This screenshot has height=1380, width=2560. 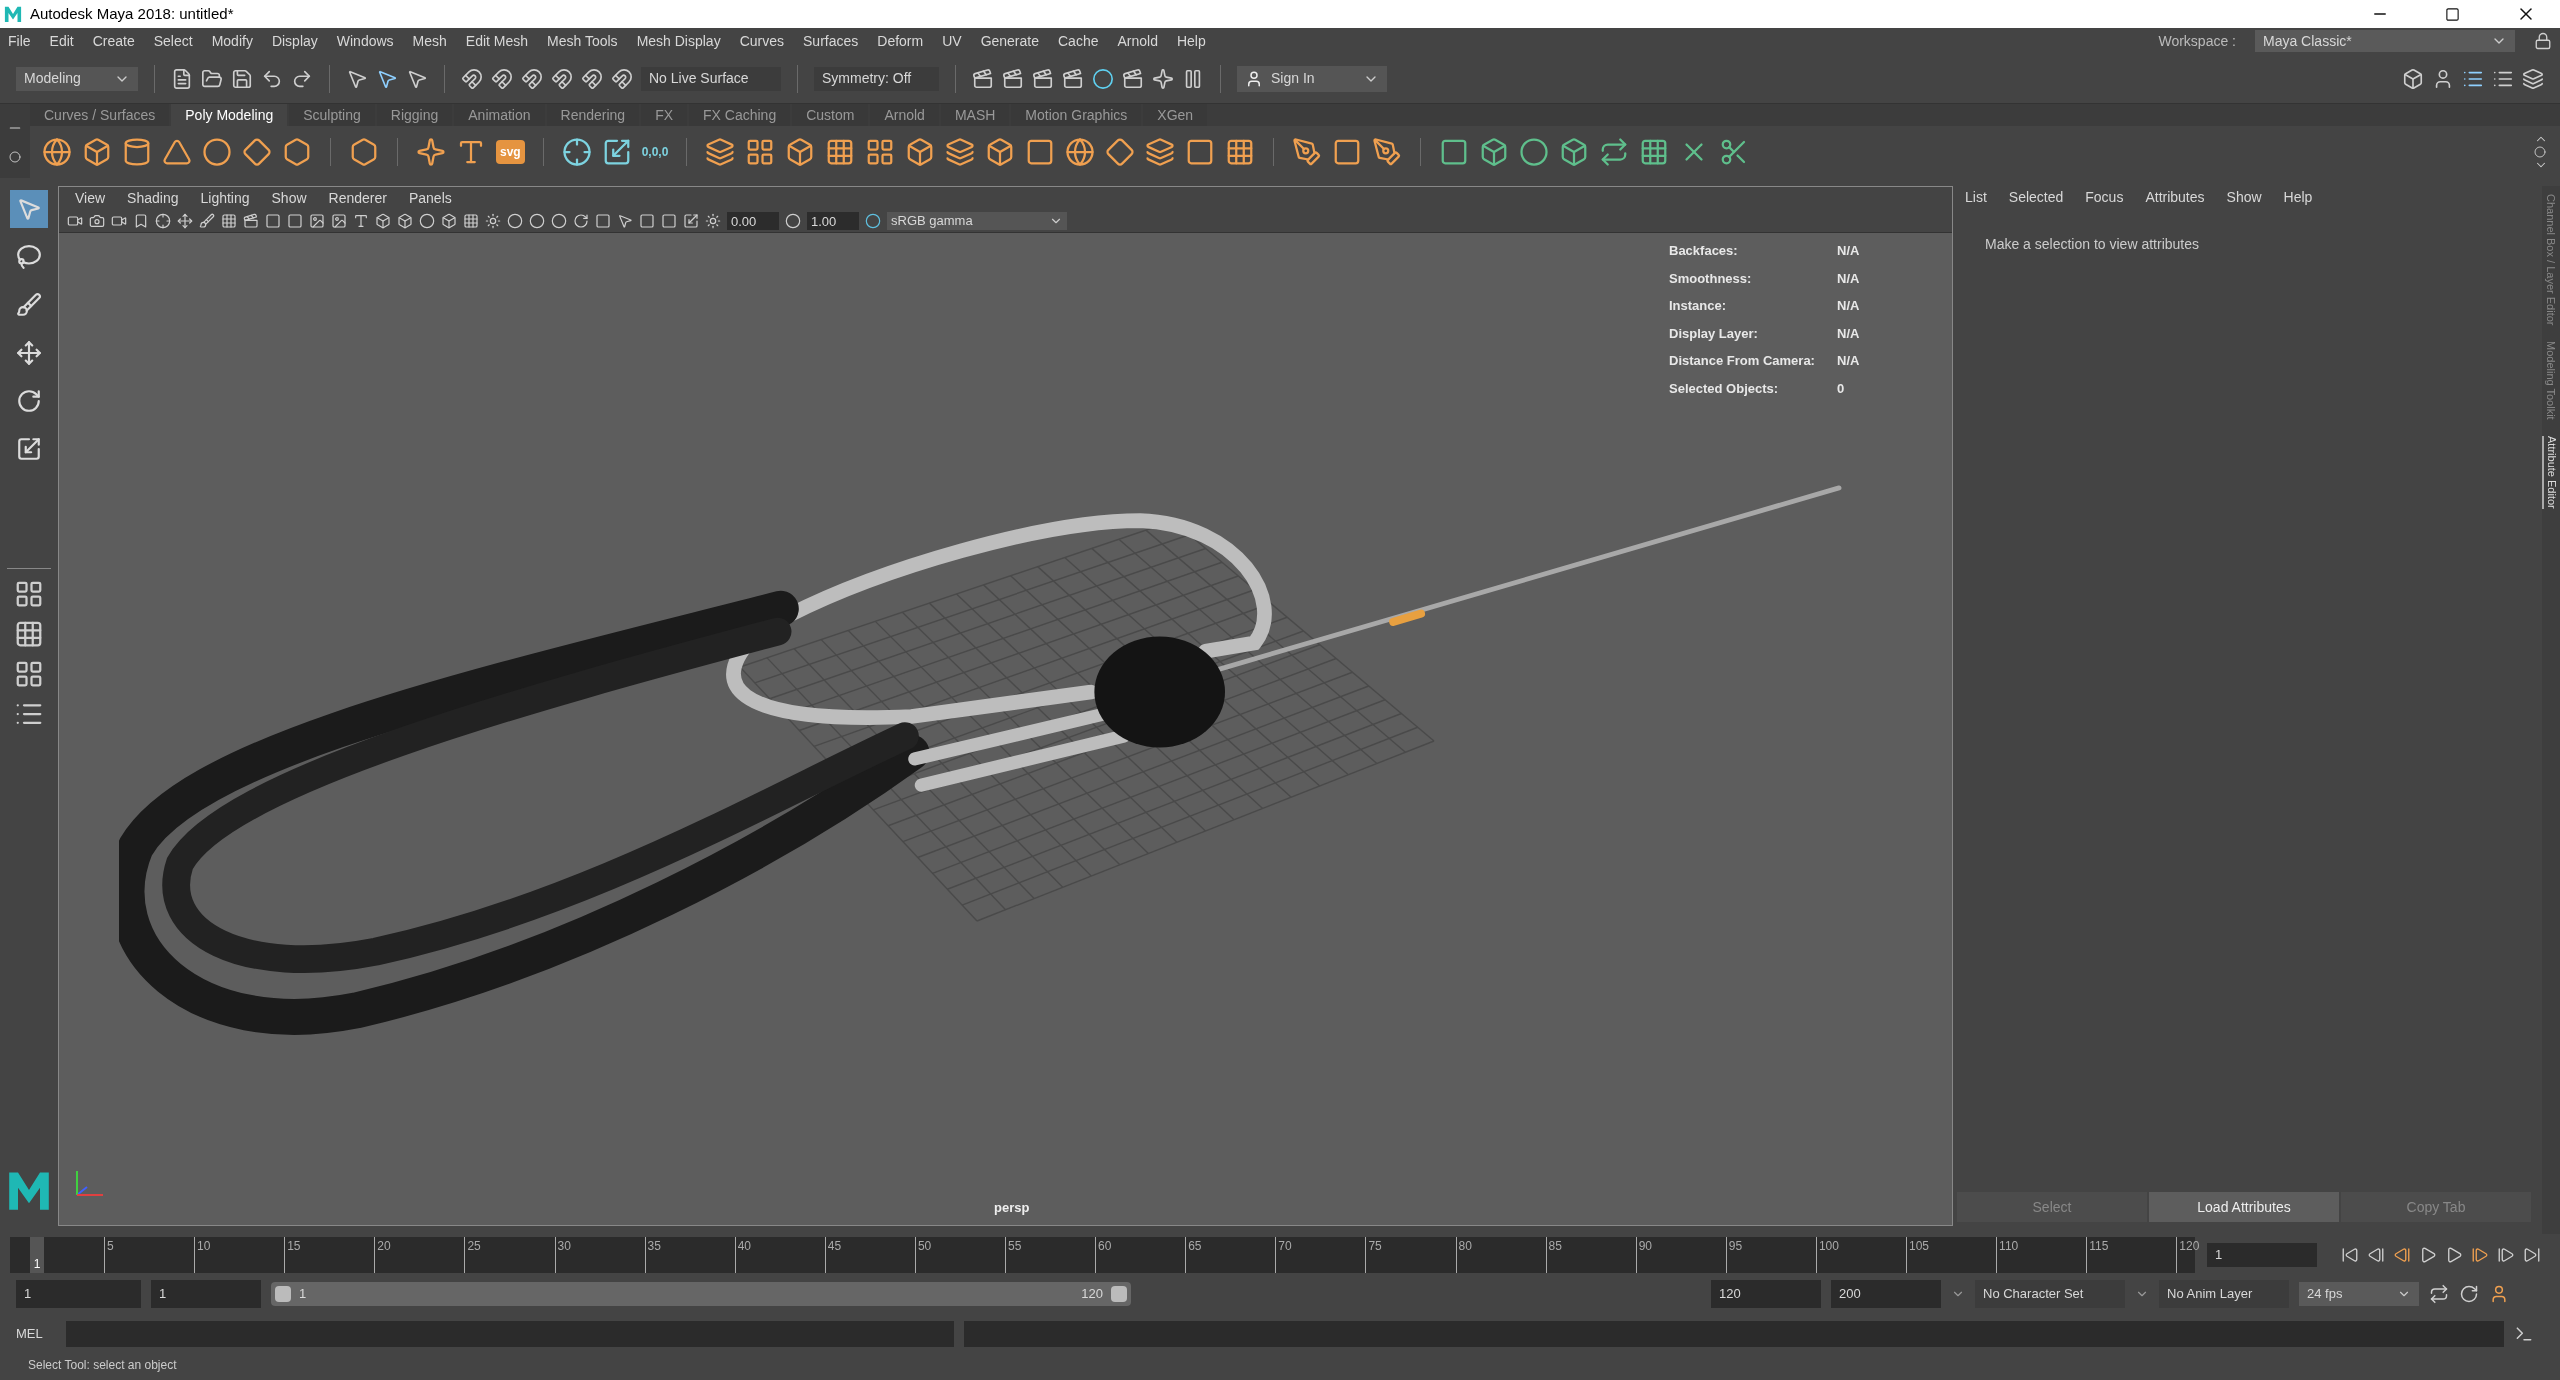 I want to click on playback-end-field: 120, so click(x=1766, y=1294).